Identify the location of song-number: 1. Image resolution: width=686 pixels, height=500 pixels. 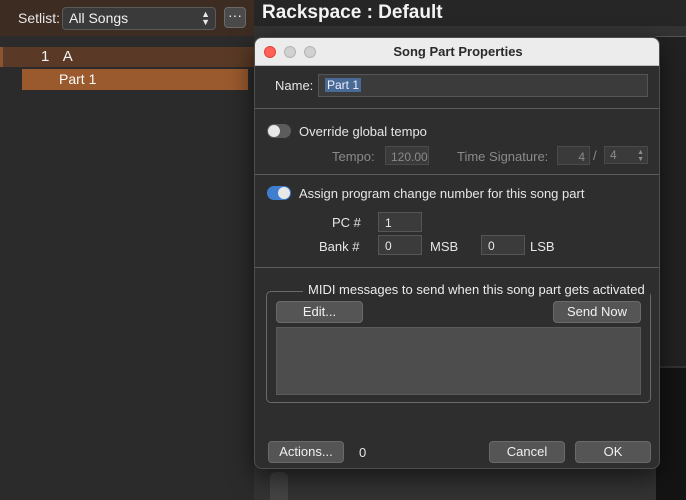
(45, 56).